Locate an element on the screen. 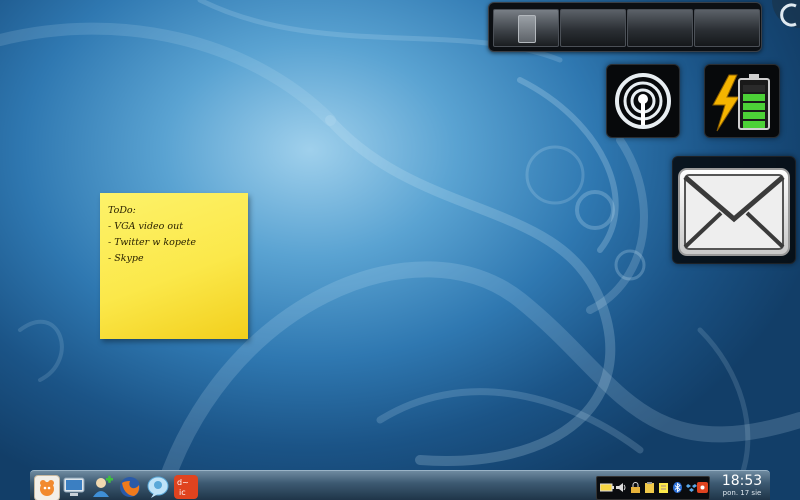 The width and height of the screenshot is (800, 500). network-widget is located at coordinates (643, 101).